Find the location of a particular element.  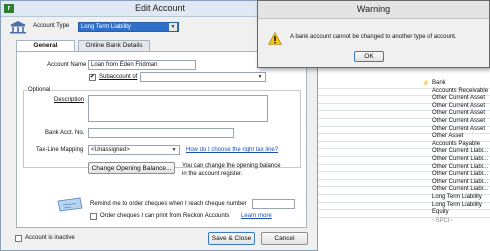

tab-general: General is located at coordinates (45, 45).